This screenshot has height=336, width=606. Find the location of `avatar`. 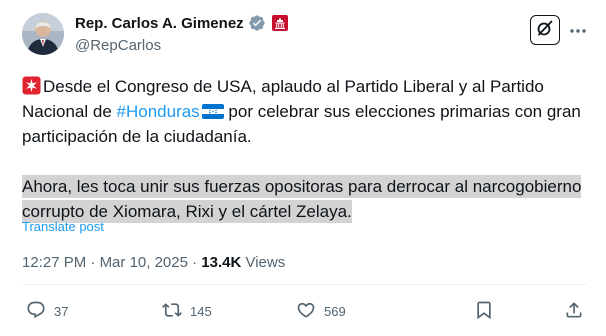

avatar is located at coordinates (43, 34).